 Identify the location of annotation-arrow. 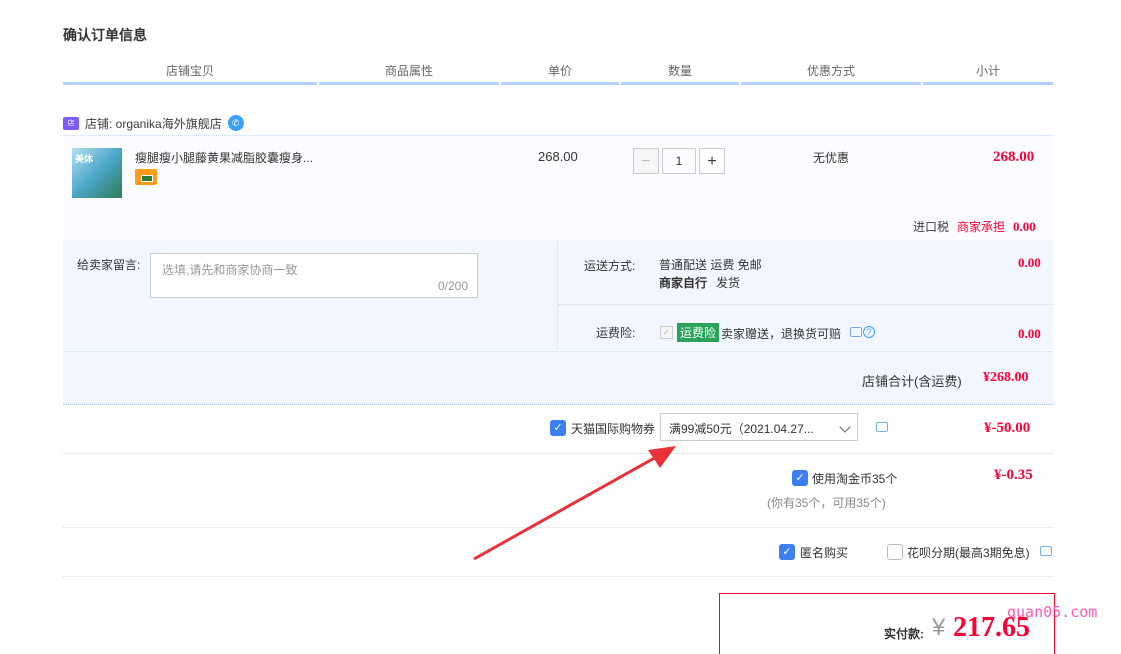
(574, 503).